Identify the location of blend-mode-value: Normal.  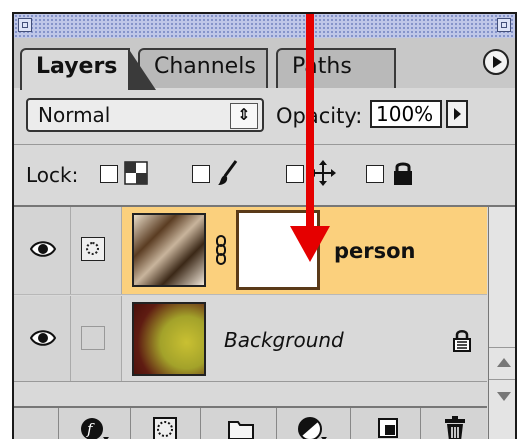
(74, 115).